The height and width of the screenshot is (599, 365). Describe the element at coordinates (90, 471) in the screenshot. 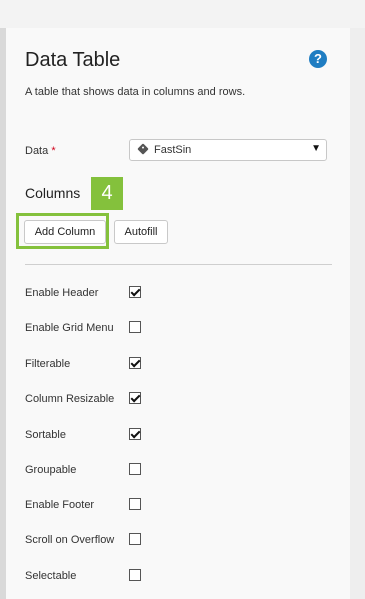

I see `option-groupable: Groupable` at that location.